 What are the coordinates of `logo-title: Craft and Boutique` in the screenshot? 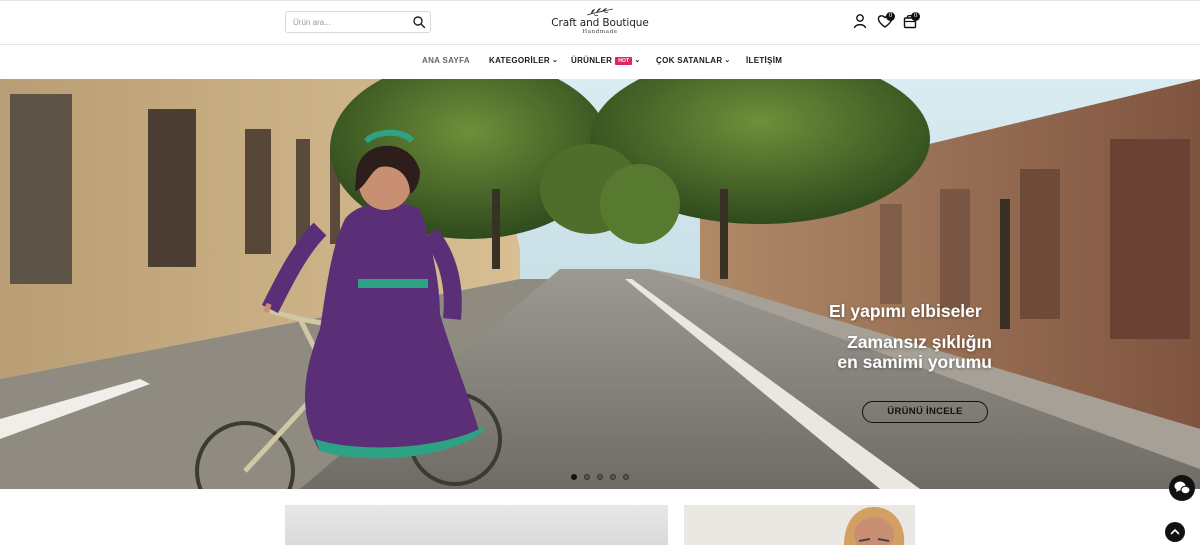 It's located at (600, 23).